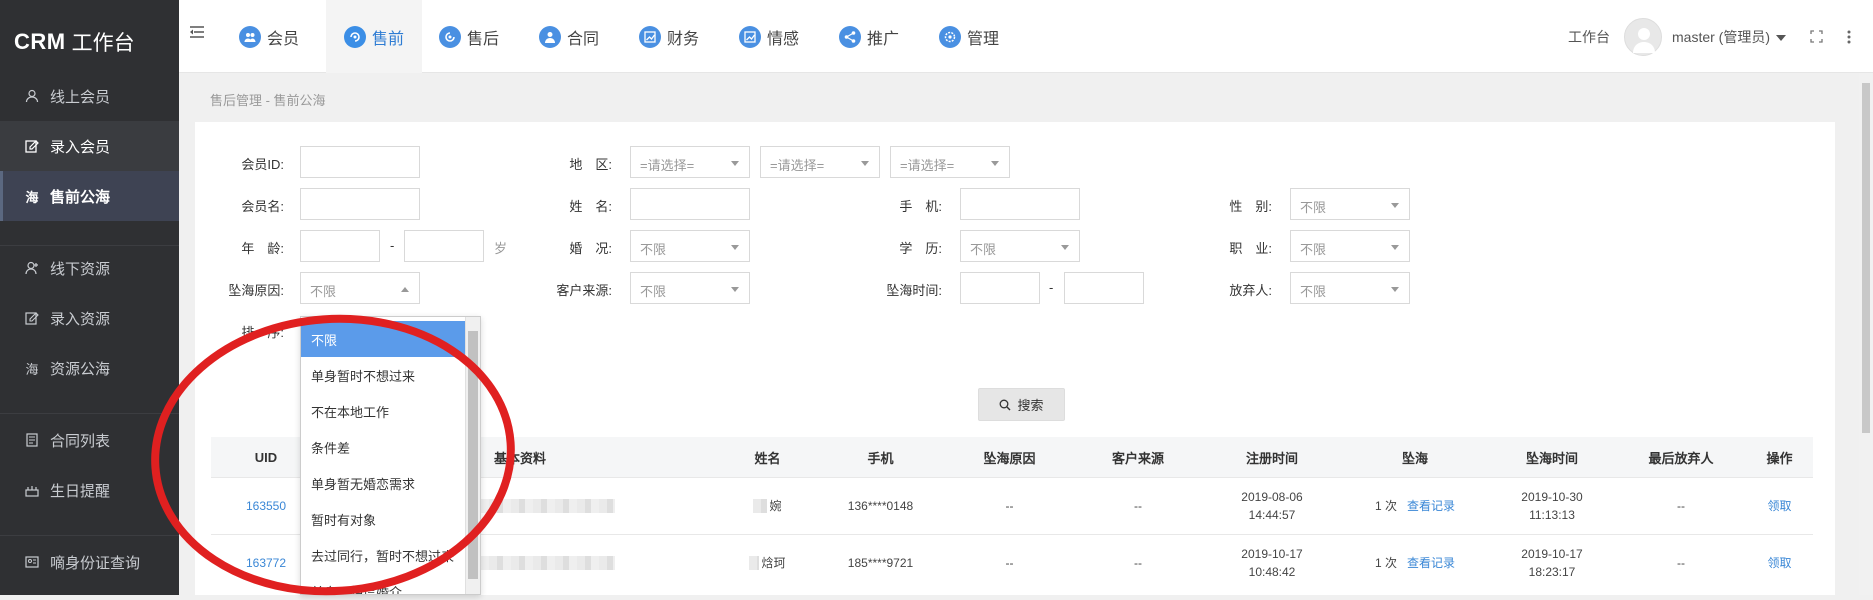  Describe the element at coordinates (1020, 246) in the screenshot. I see `education-select: 不限` at that location.